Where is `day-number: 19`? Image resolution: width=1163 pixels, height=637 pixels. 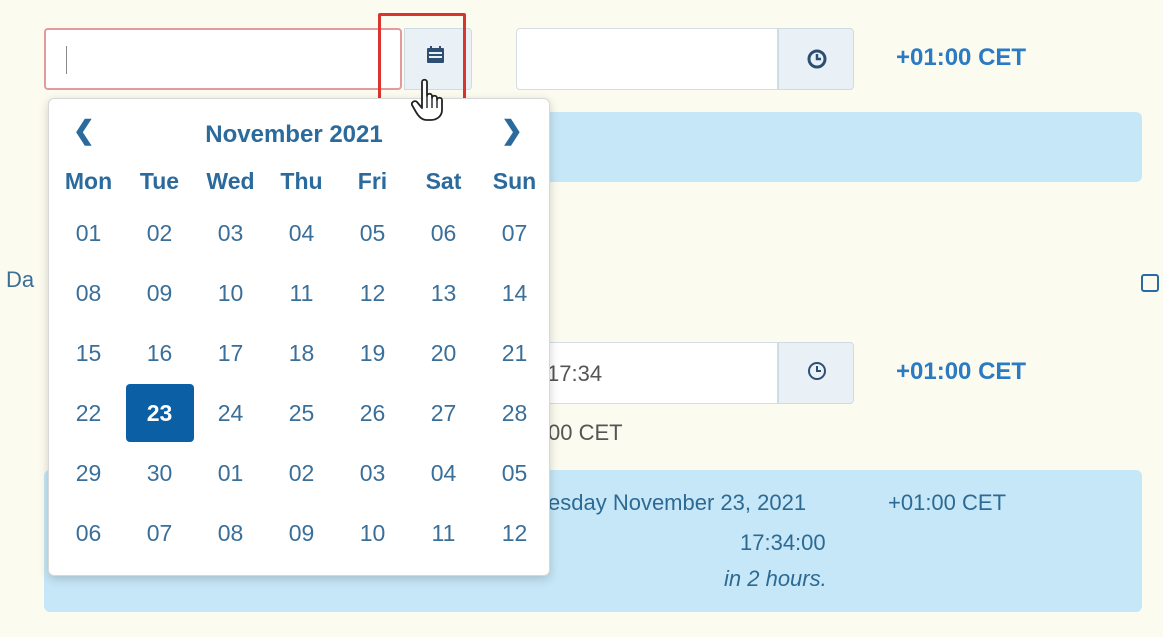 day-number: 19 is located at coordinates (372, 352).